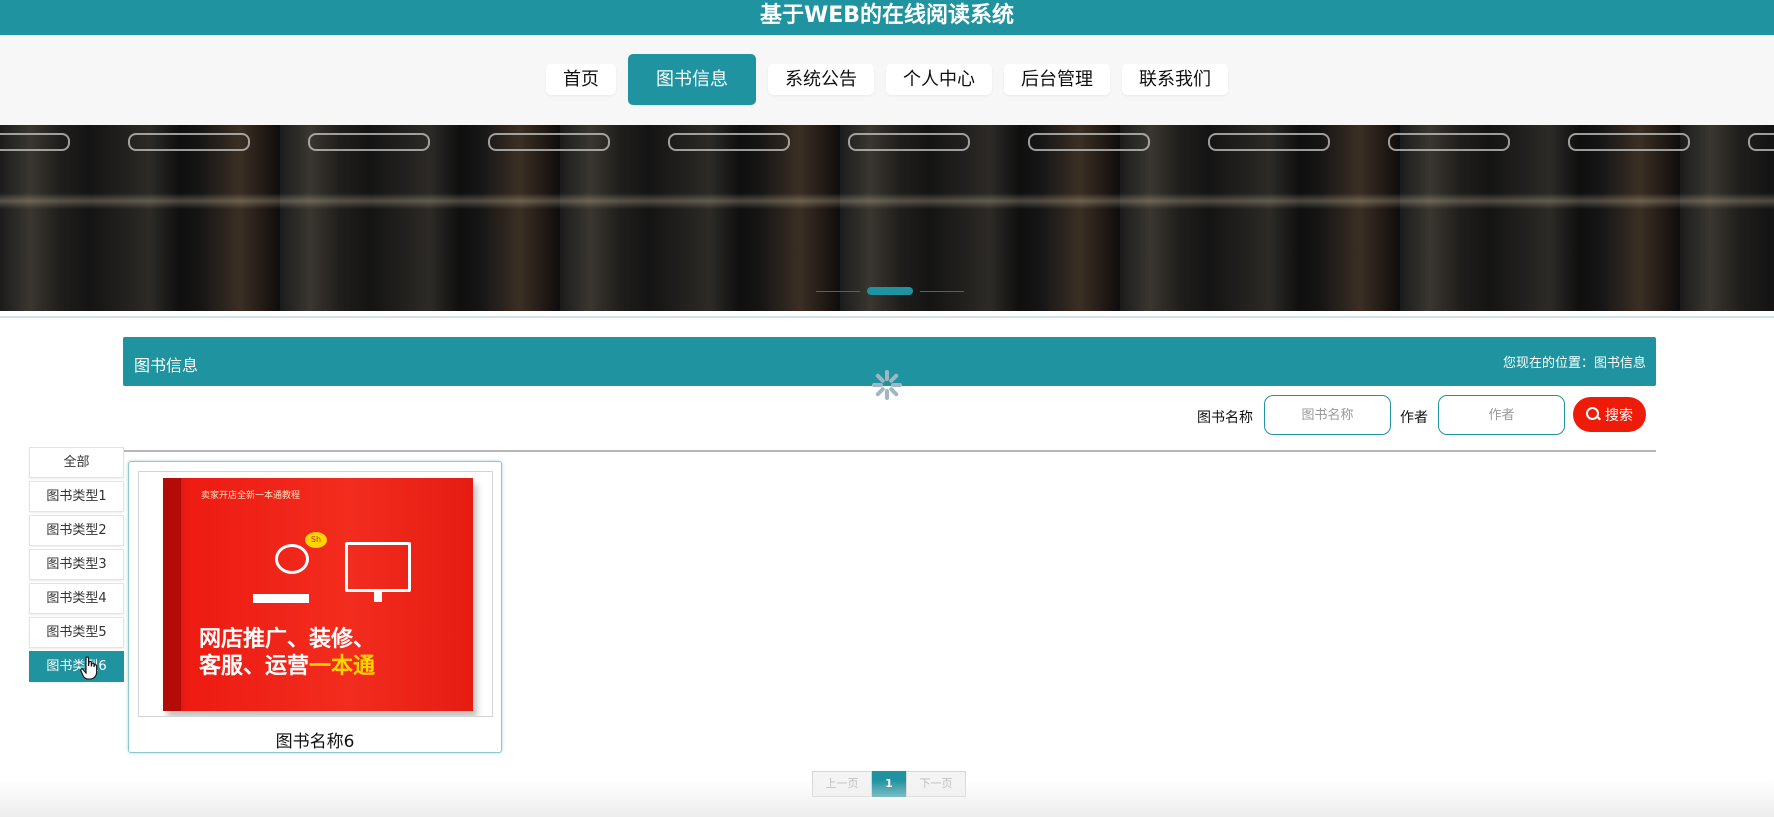 This screenshot has width=1774, height=817. I want to click on carousel-dot-active, so click(890, 291).